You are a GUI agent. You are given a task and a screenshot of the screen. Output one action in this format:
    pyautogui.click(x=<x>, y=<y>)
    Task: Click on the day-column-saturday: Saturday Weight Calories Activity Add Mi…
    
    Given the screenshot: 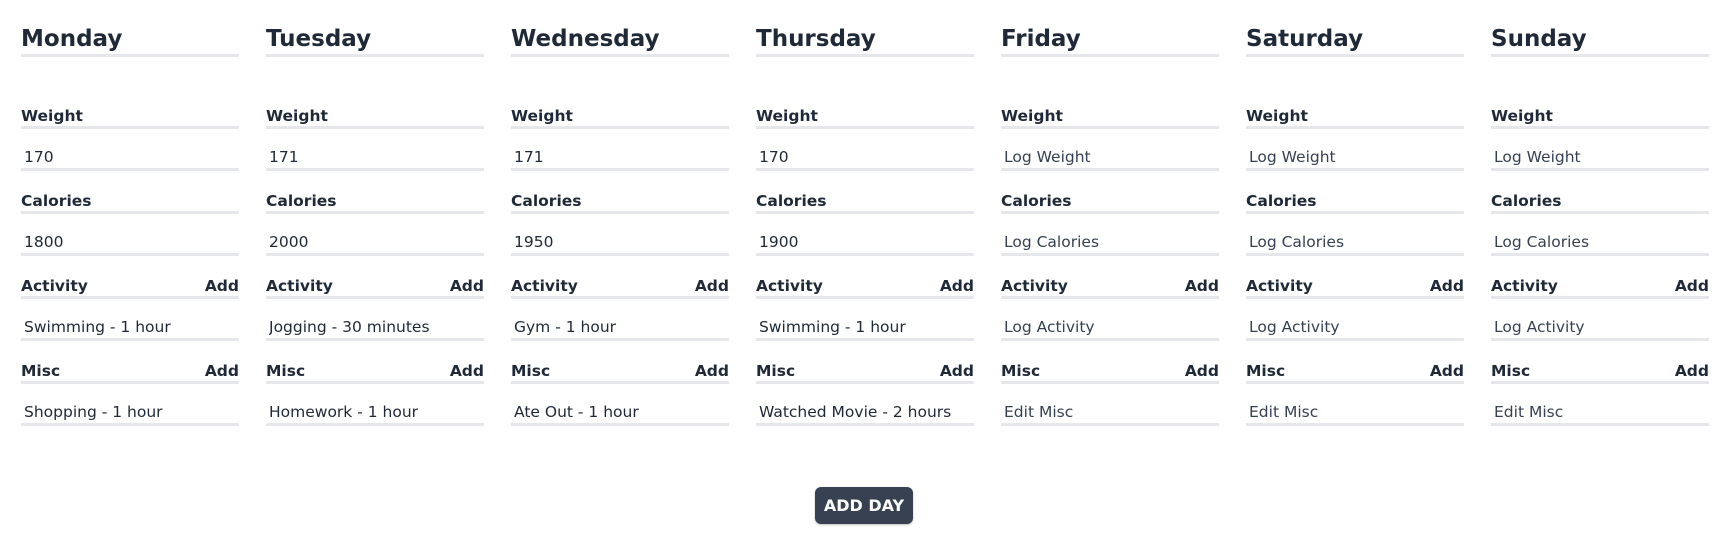 What is the action you would take?
    pyautogui.click(x=1355, y=222)
    